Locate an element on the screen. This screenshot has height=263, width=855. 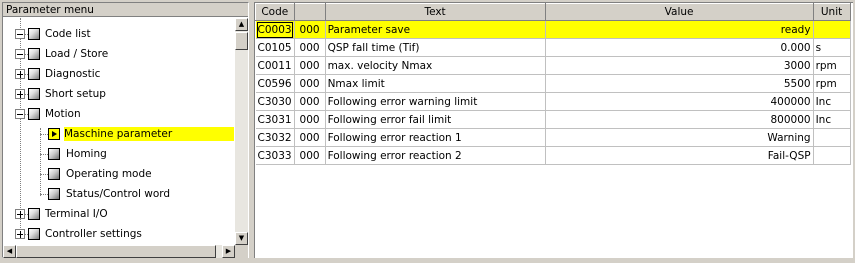
cell-code: C3033 is located at coordinates (275, 155).